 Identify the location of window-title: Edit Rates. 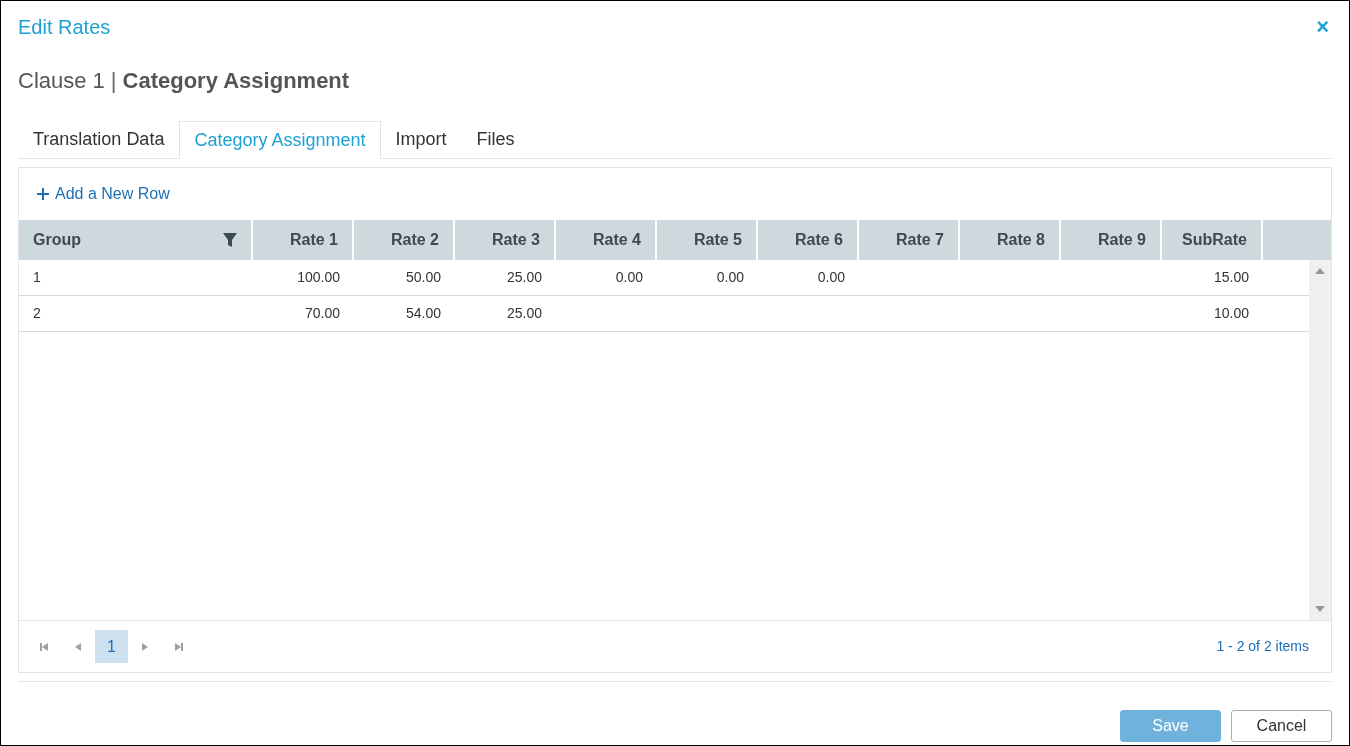
(64, 27).